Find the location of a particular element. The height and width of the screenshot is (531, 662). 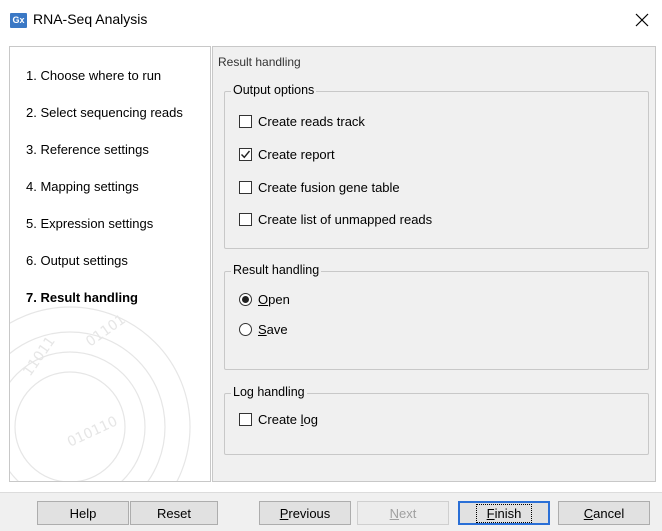

create-fusion-gene-table-checkbox: Create fusion gene table is located at coordinates (319, 187).